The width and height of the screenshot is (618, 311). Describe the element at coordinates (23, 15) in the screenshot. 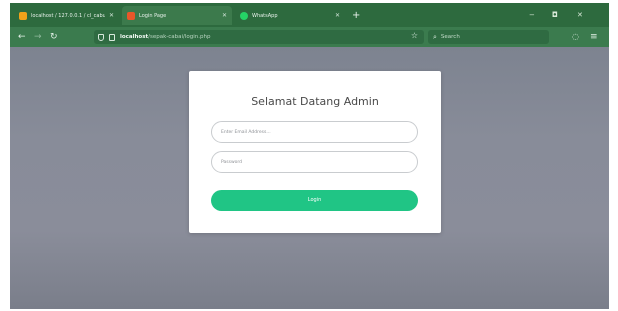

I see `phpmyadmin-icon` at that location.